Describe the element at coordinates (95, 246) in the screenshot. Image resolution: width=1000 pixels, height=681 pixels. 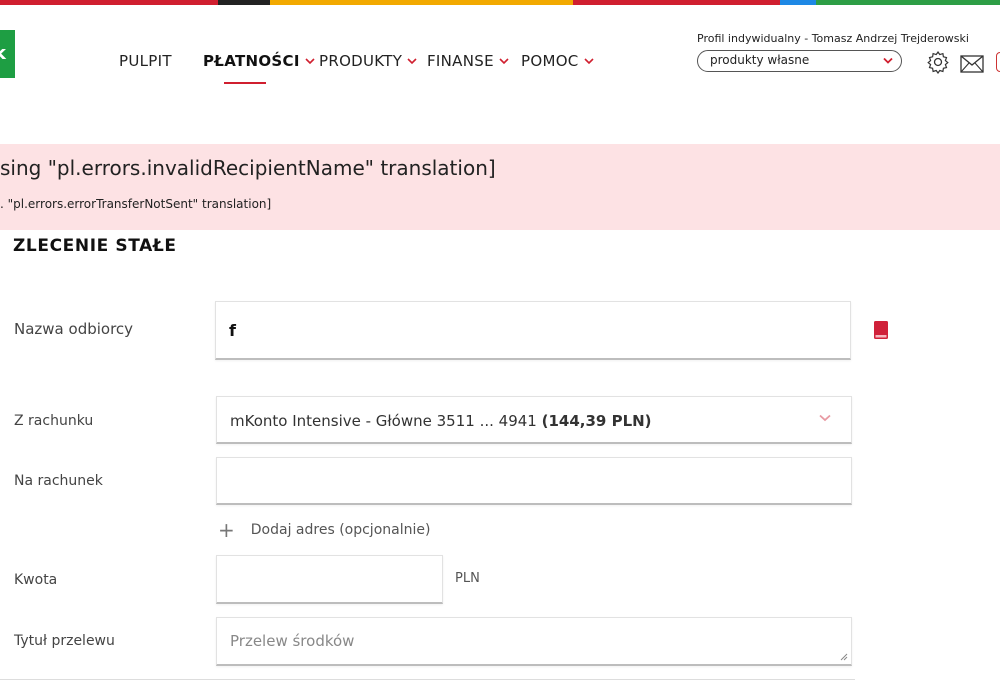
I see `page-title: ZLECENIE STAŁE` at that location.